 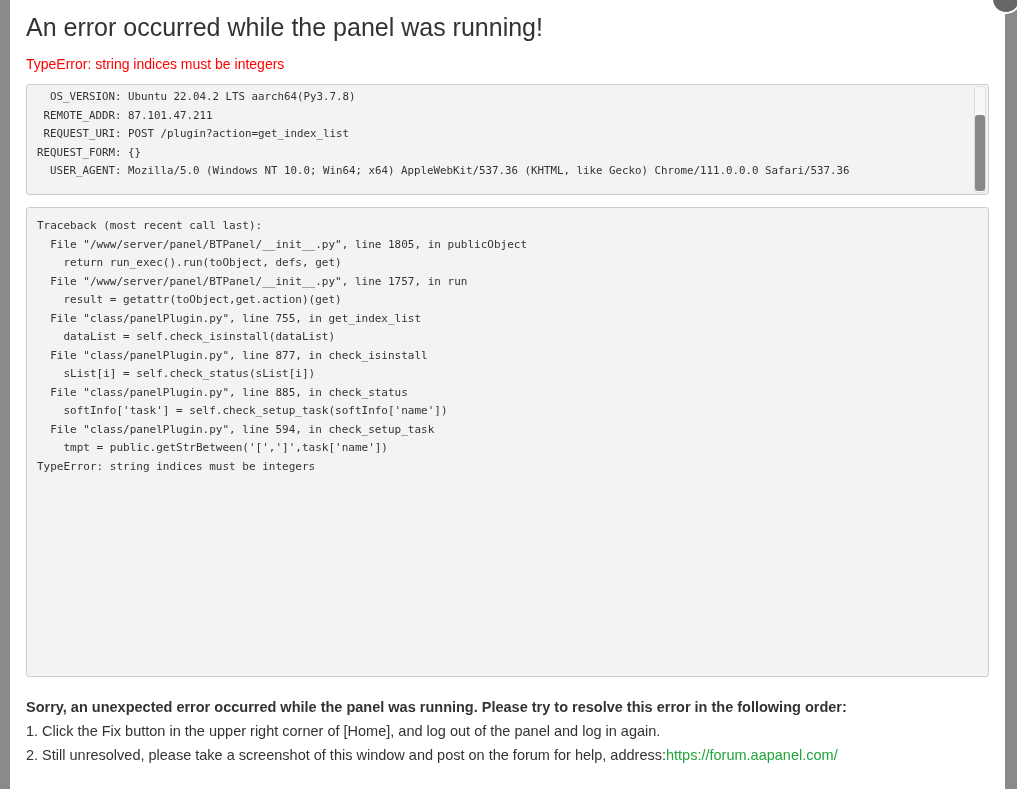 I want to click on environment-line: REMOTE_ADDR: 87.101.47.211, so click(x=128, y=115).